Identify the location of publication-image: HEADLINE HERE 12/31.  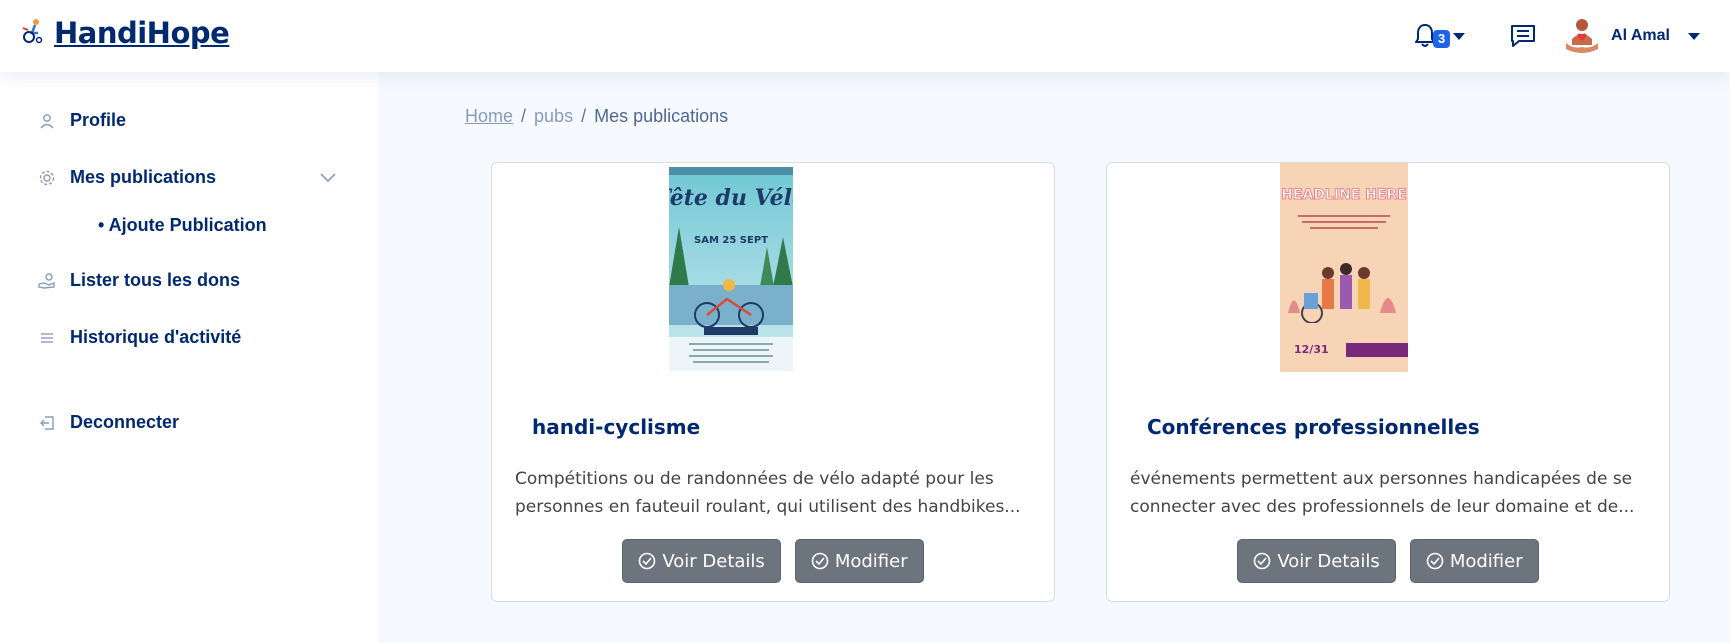
(1344, 270).